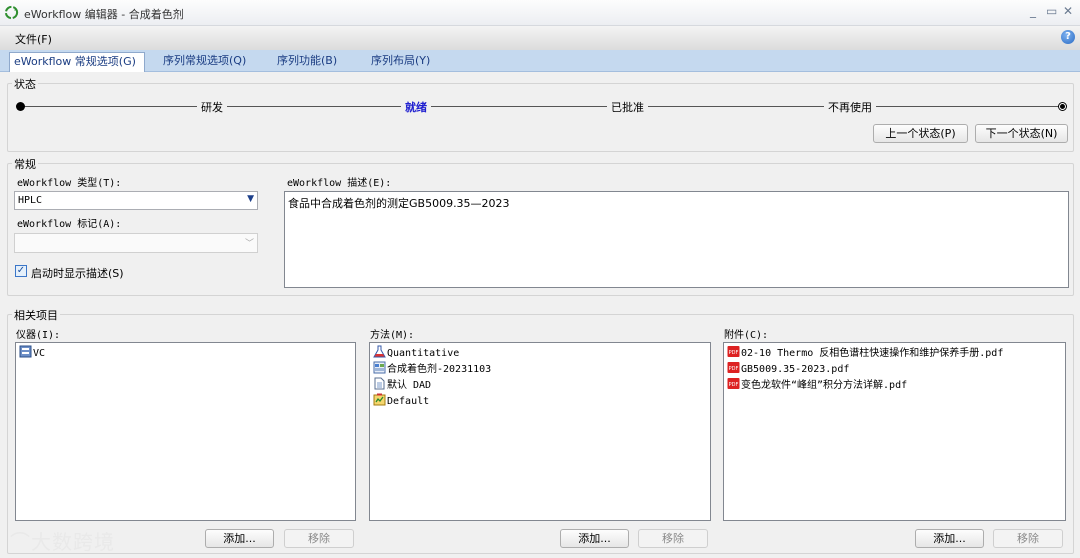 The width and height of the screenshot is (1080, 558). I want to click on instruments-list: VC, so click(185, 431).